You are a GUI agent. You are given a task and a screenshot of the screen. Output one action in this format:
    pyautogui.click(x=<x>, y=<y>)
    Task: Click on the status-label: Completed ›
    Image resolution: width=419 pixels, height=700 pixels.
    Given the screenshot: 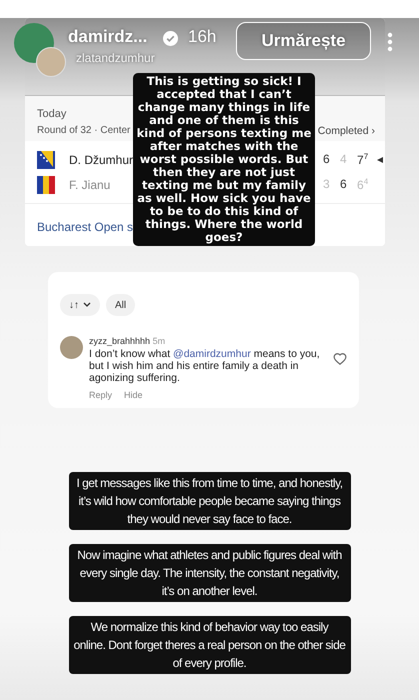 What is the action you would take?
    pyautogui.click(x=346, y=131)
    